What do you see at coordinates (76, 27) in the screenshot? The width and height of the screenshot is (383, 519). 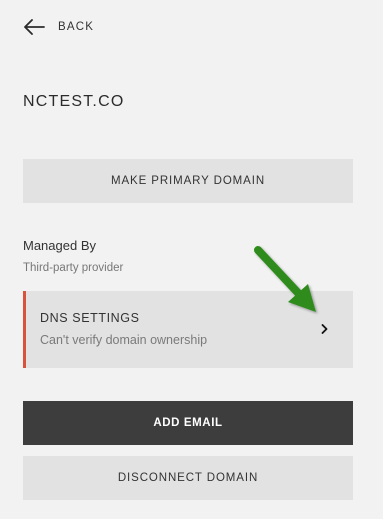 I see `back-label: BACK` at bounding box center [76, 27].